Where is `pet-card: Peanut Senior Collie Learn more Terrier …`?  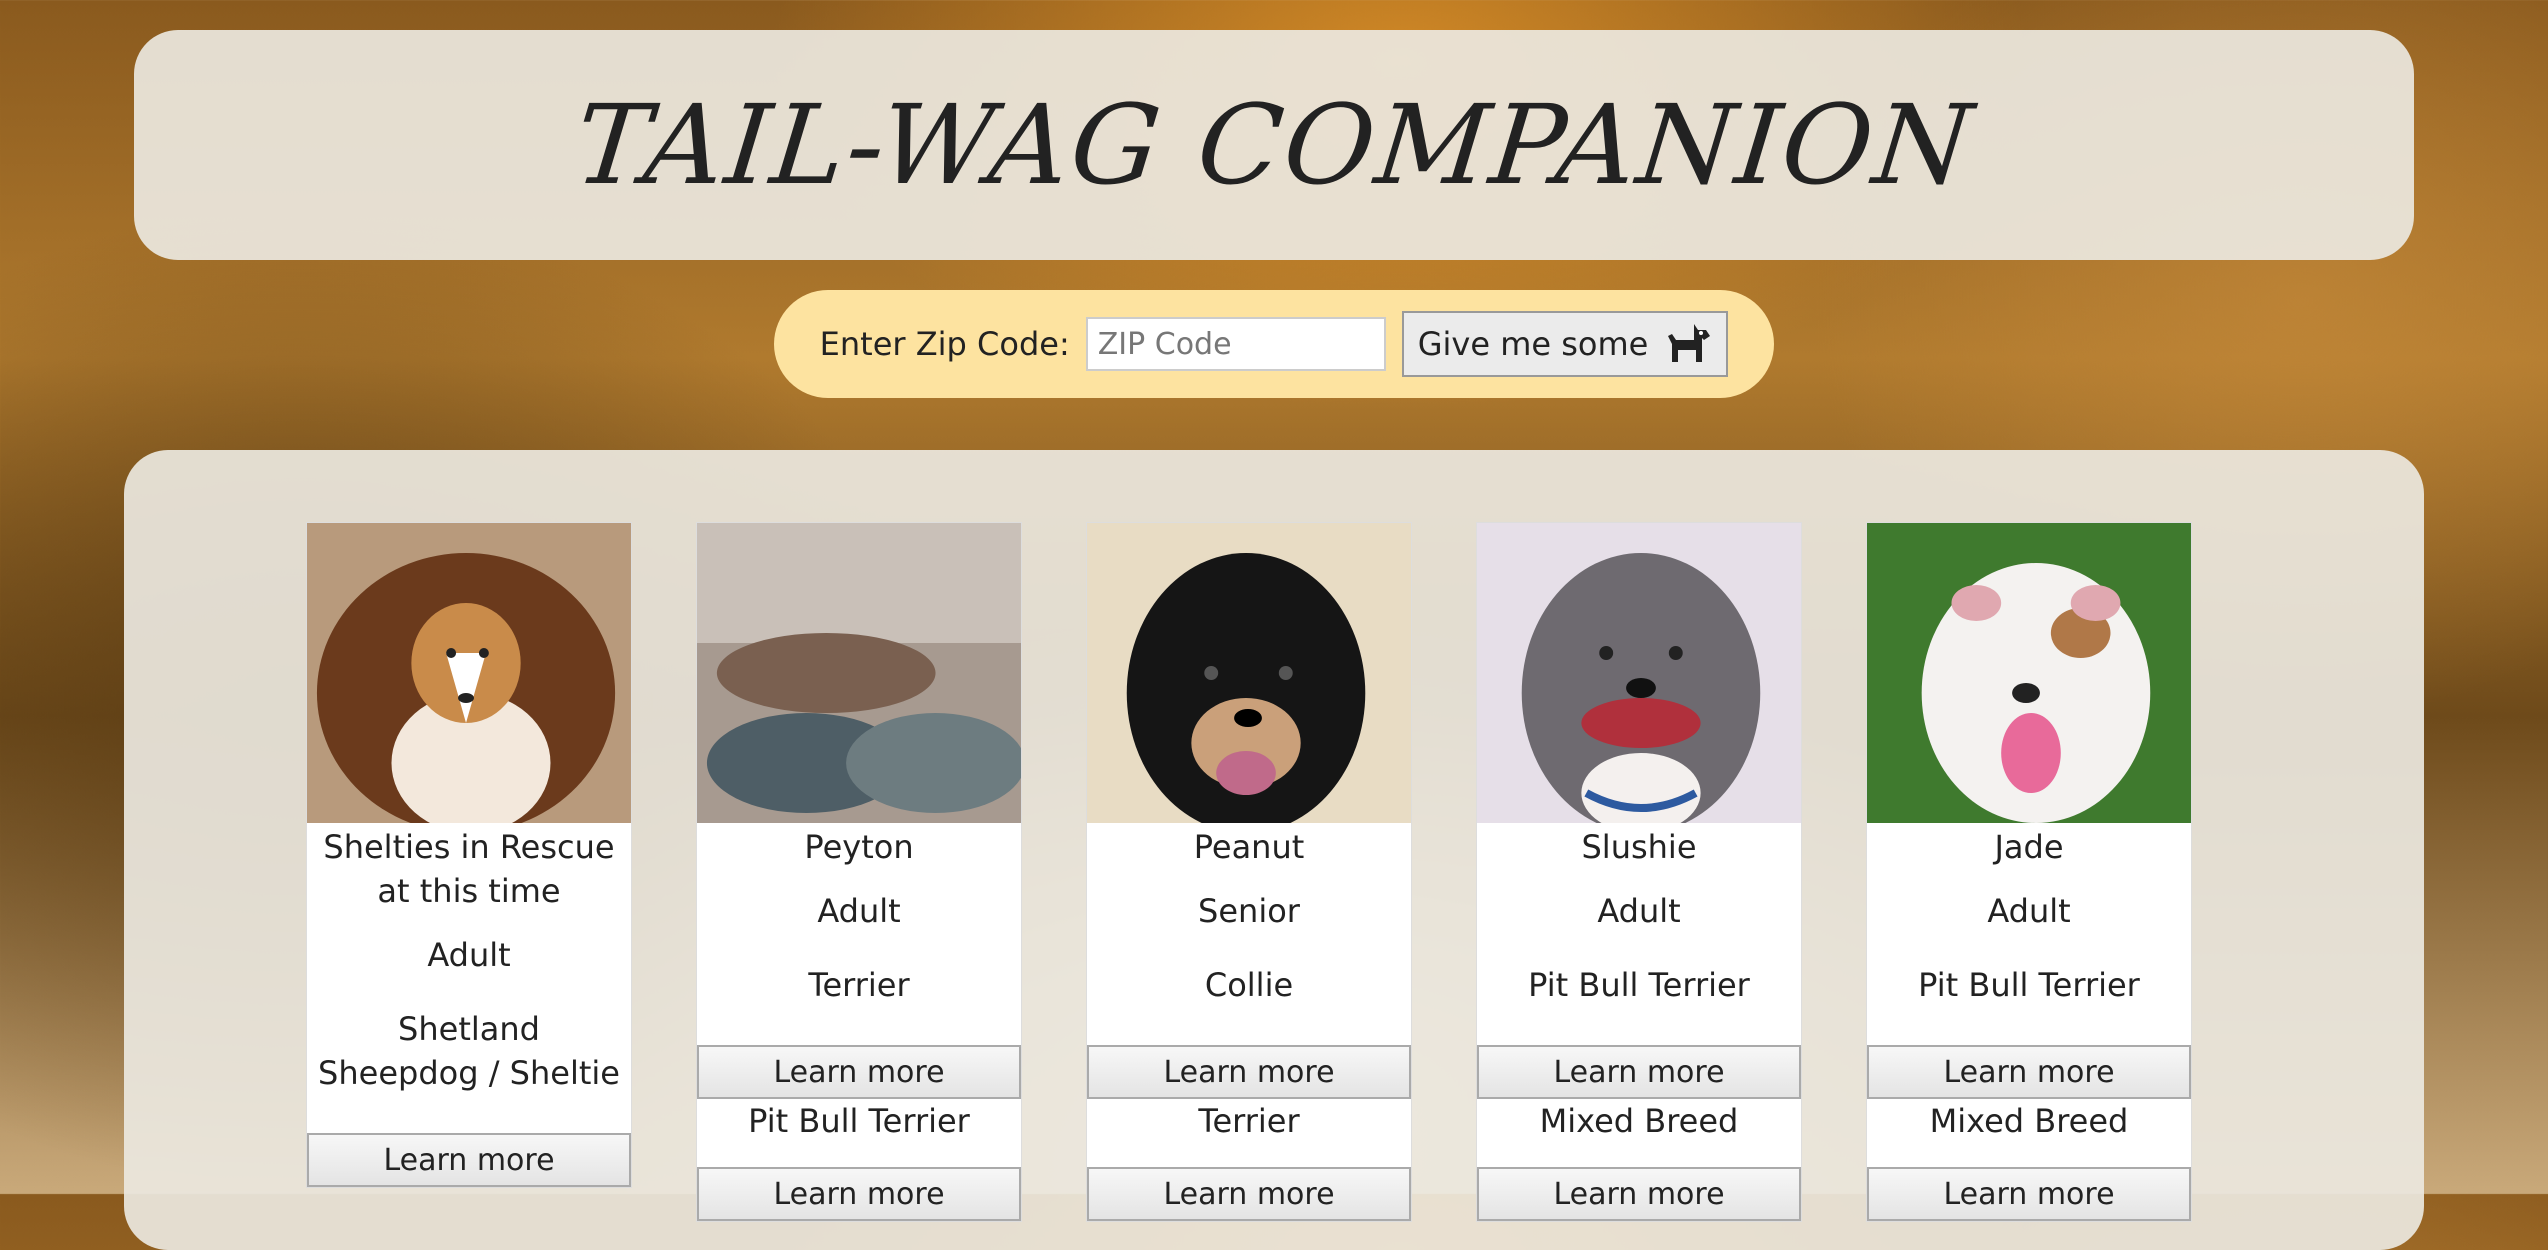 pet-card: Peanut Senior Collie Learn more Terrier … is located at coordinates (1249, 872).